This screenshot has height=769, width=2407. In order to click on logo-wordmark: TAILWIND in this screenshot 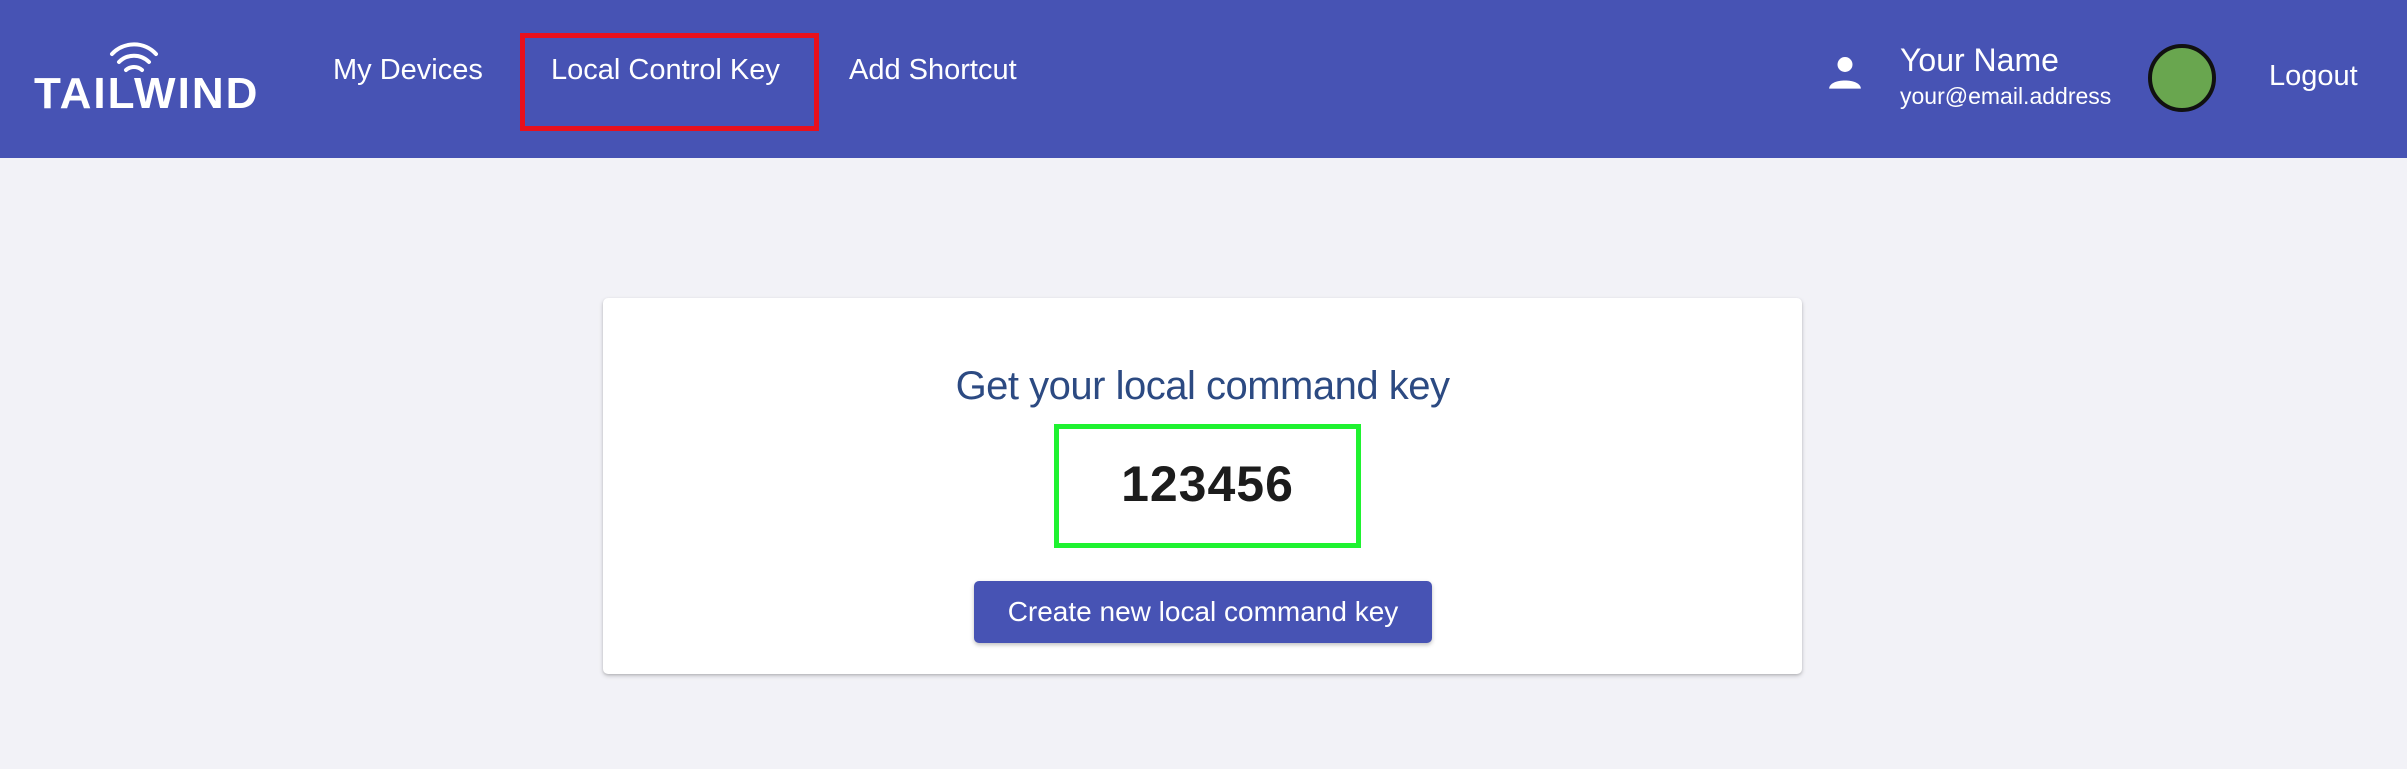, I will do `click(147, 93)`.